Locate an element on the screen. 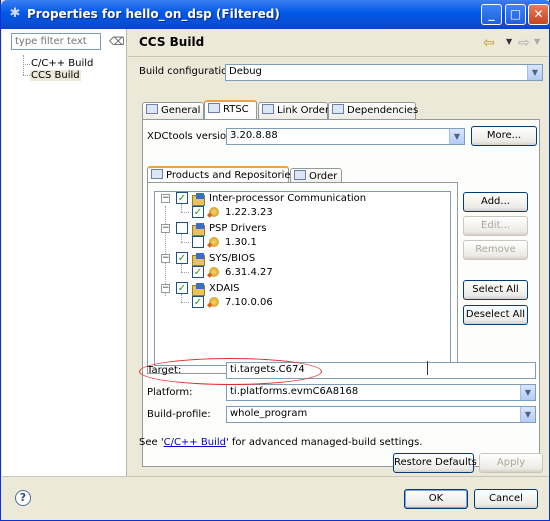 The height and width of the screenshot is (521, 550). tab-rtsc: RTSC is located at coordinates (230, 109).